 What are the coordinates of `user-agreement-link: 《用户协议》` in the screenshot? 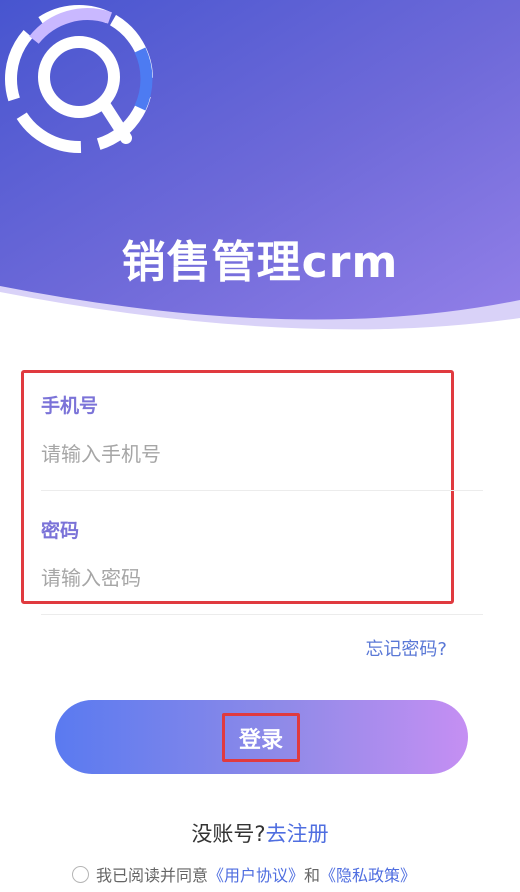 It's located at (256, 874).